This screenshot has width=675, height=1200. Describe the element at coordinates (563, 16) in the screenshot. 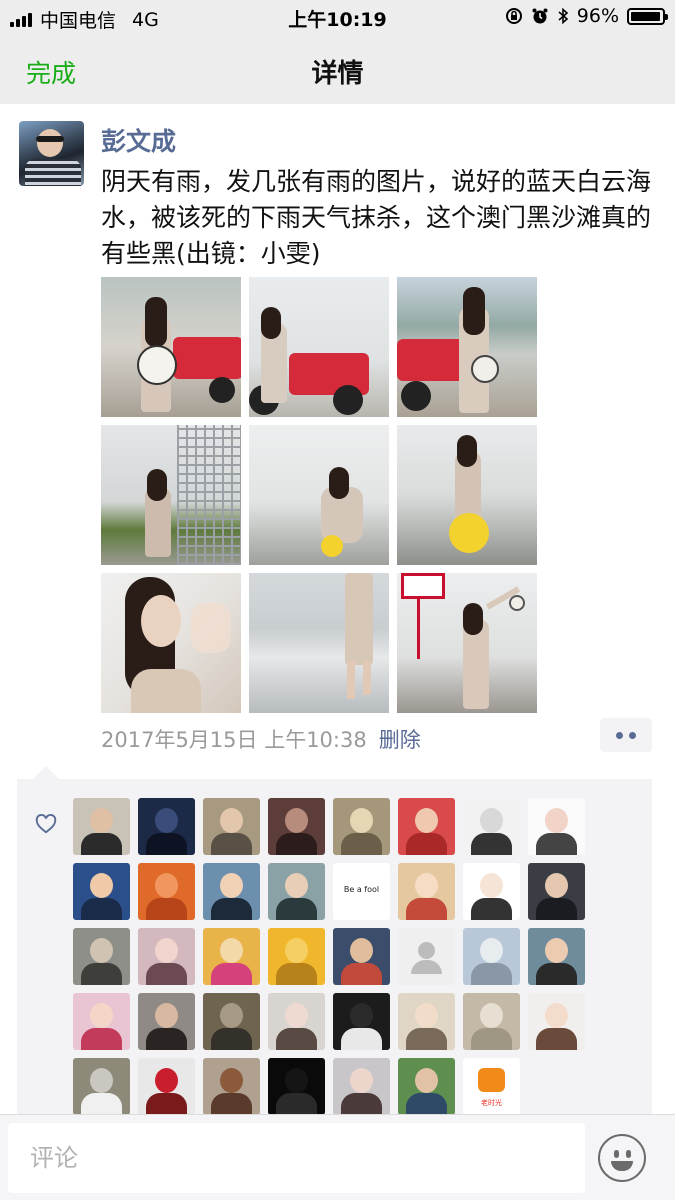

I see `bluetooth-icon` at that location.